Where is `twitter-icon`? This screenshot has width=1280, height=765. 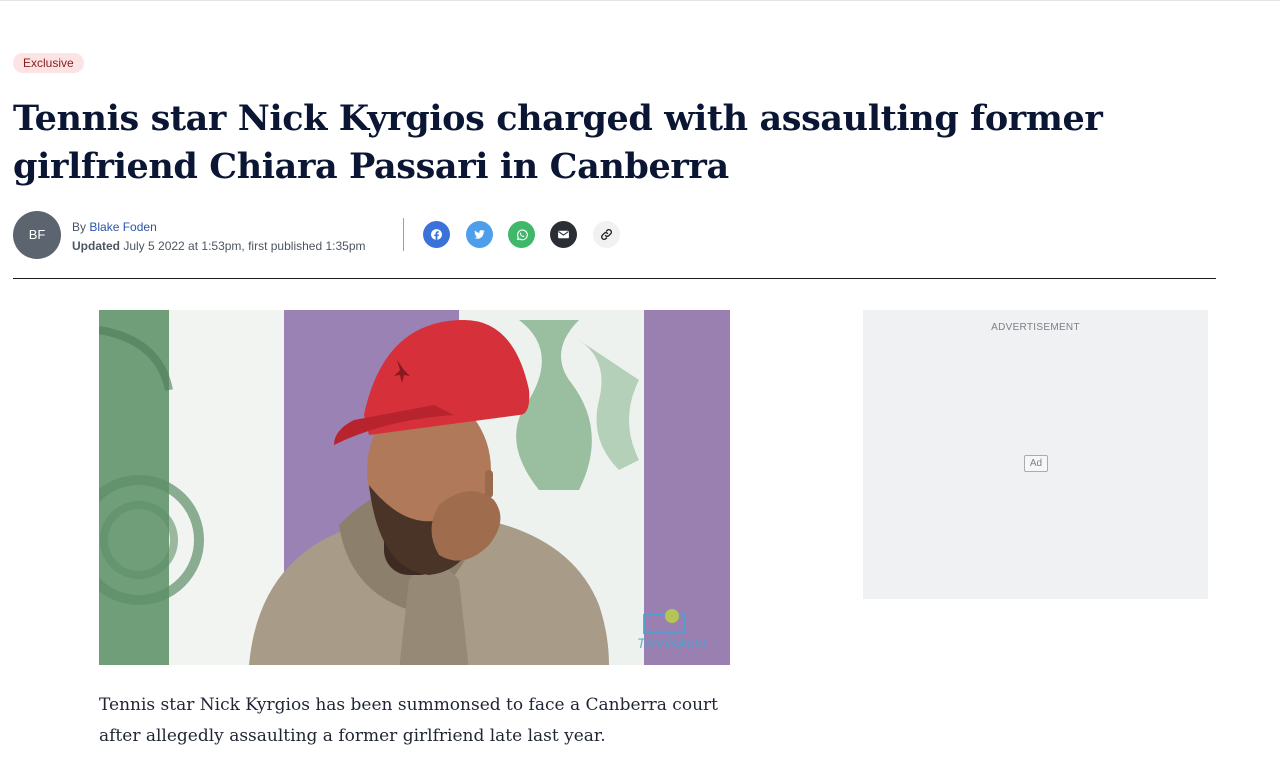 twitter-icon is located at coordinates (479, 234).